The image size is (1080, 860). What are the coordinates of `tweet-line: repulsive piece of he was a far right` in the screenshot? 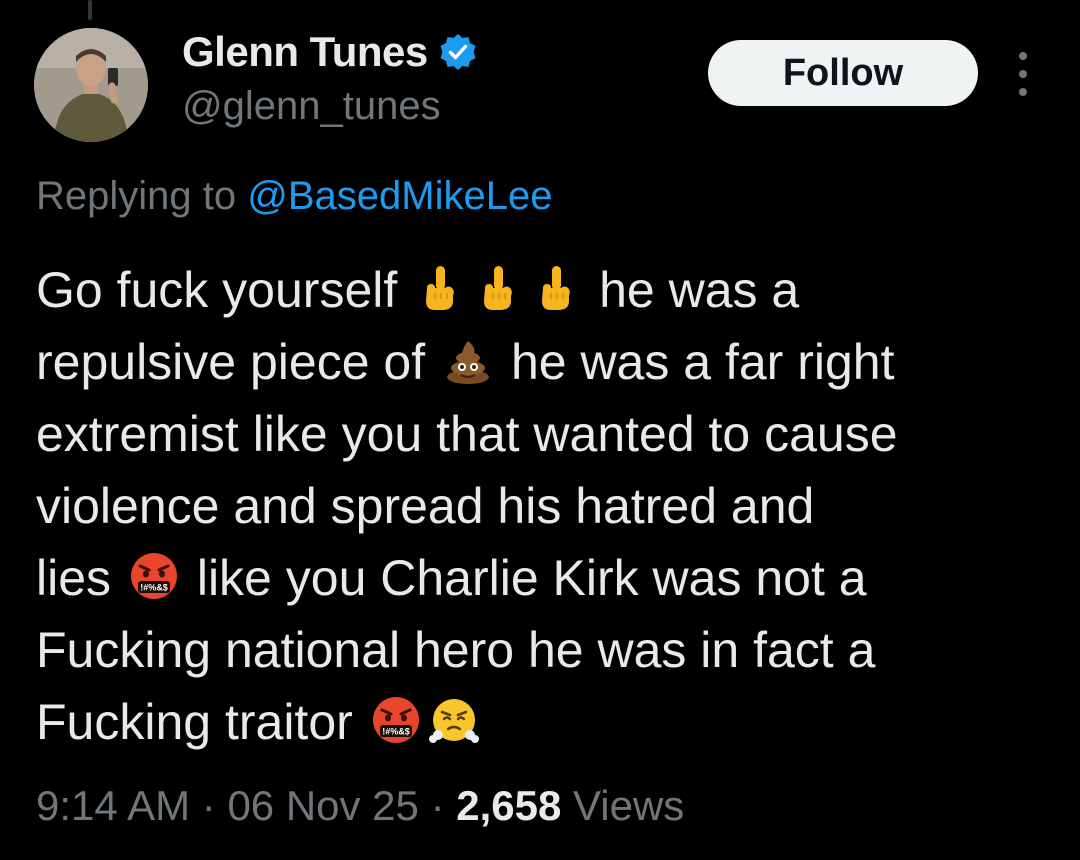 It's located at (546, 362).